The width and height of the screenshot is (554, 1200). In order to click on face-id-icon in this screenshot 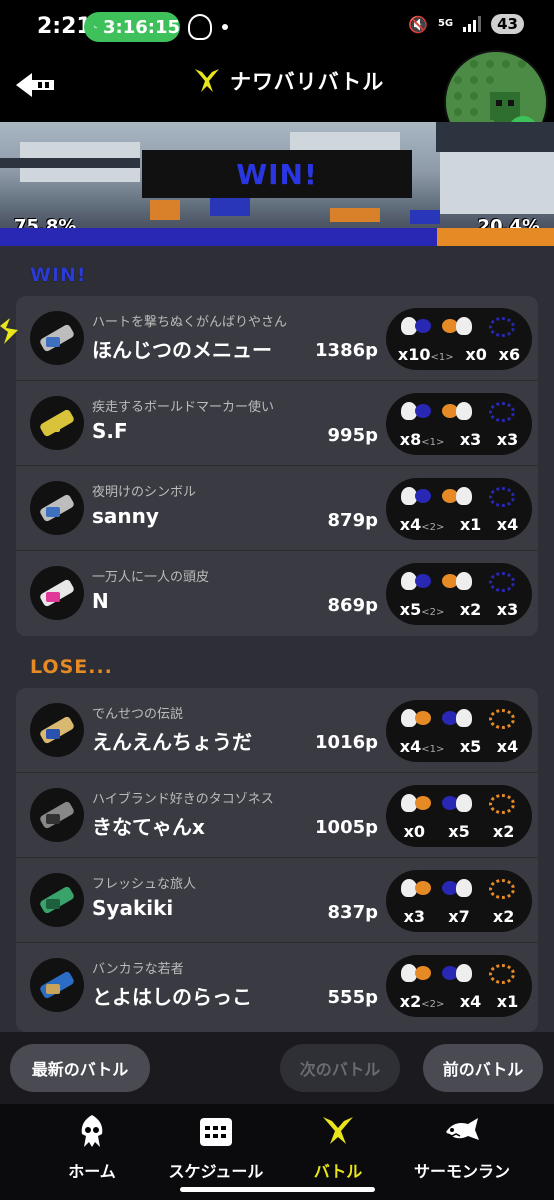, I will do `click(200, 27)`.